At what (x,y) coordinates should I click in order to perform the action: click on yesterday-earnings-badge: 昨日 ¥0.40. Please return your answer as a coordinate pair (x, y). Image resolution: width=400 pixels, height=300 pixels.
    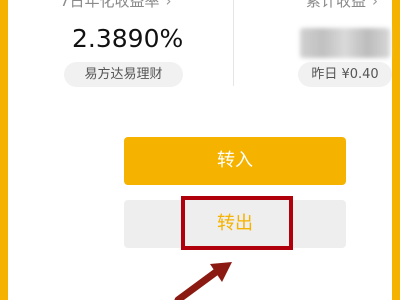
    Looking at the image, I should click on (345, 74).